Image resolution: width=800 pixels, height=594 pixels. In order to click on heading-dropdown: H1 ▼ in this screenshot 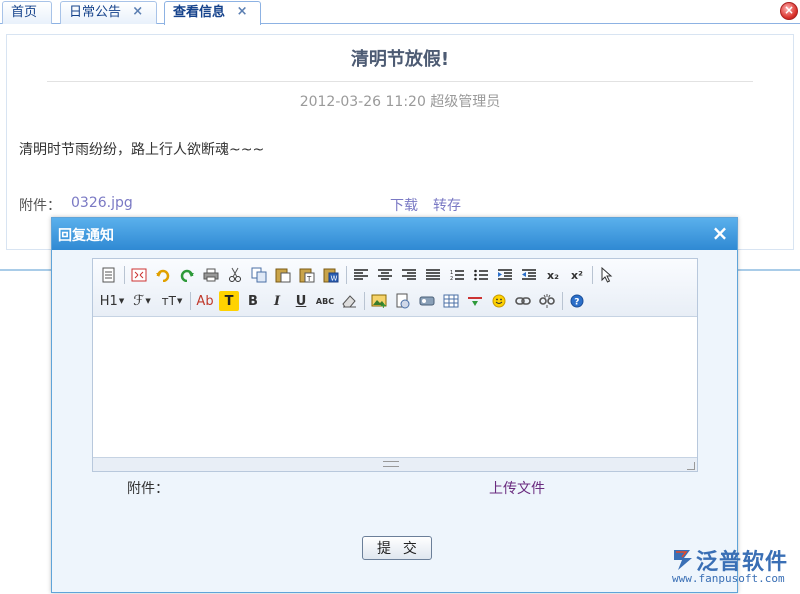, I will do `click(112, 301)`.